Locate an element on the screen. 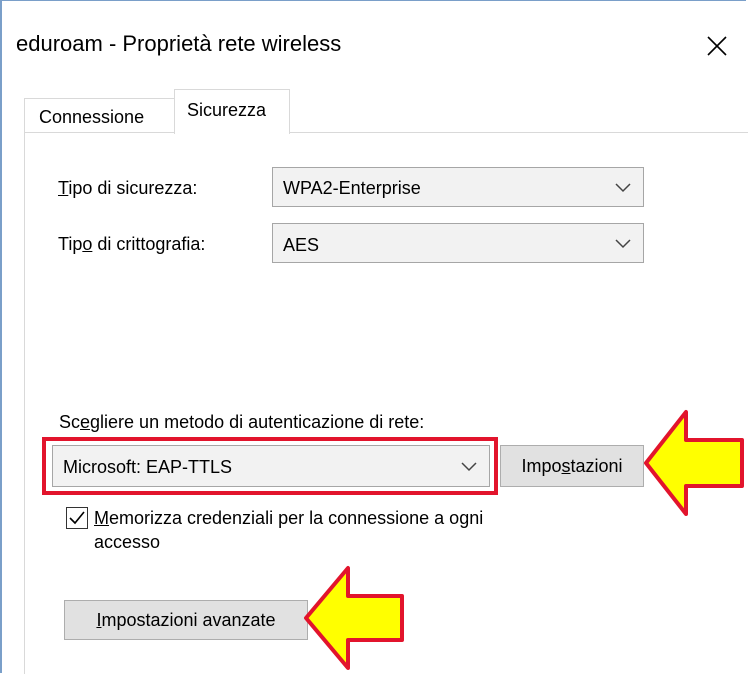  security-type-value: WPA2-Enterprise is located at coordinates (352, 188).